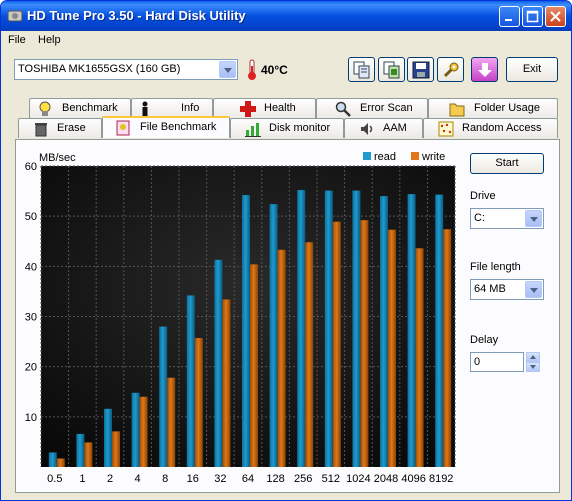 This screenshot has width=572, height=501. Describe the element at coordinates (507, 289) in the screenshot. I see `file-length-combo: 64 MB` at that location.